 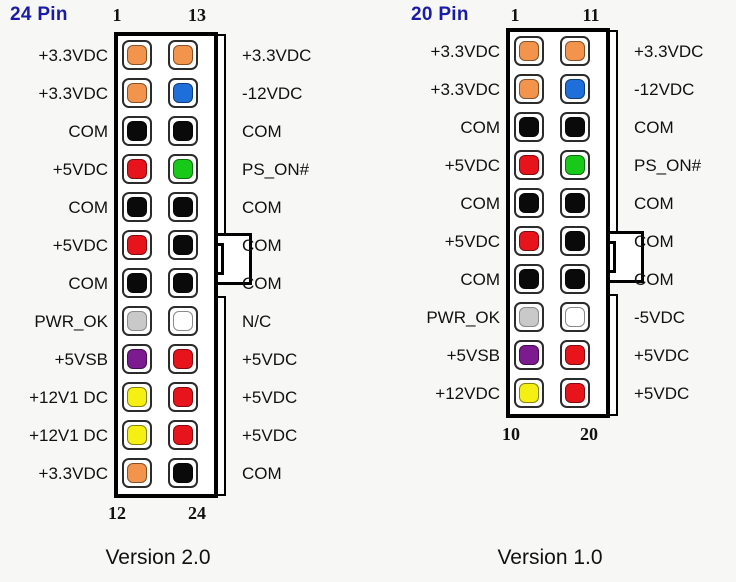 What do you see at coordinates (117, 513) in the screenshot?
I see `bottom-pin-number-left-24: 12` at bounding box center [117, 513].